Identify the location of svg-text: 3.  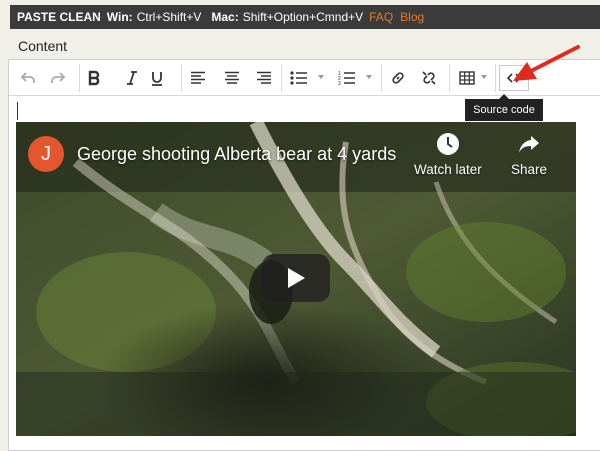
(339, 83).